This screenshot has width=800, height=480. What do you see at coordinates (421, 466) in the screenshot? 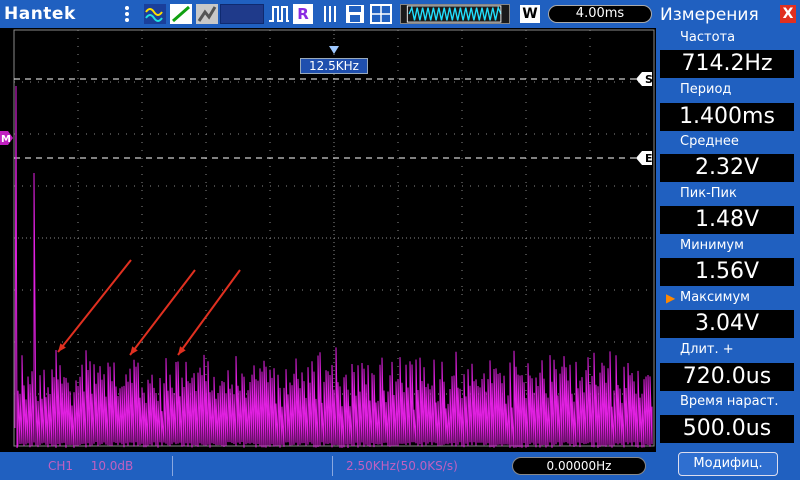
I see `span-rate-readout: 2.50KHz(50.0KS/s)` at bounding box center [421, 466].